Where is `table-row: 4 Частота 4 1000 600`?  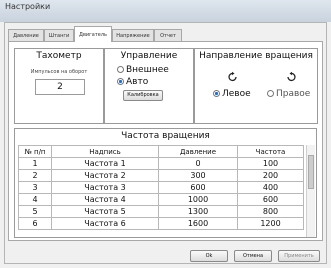 table-row: 4 Частота 4 1000 600 is located at coordinates (161, 199).